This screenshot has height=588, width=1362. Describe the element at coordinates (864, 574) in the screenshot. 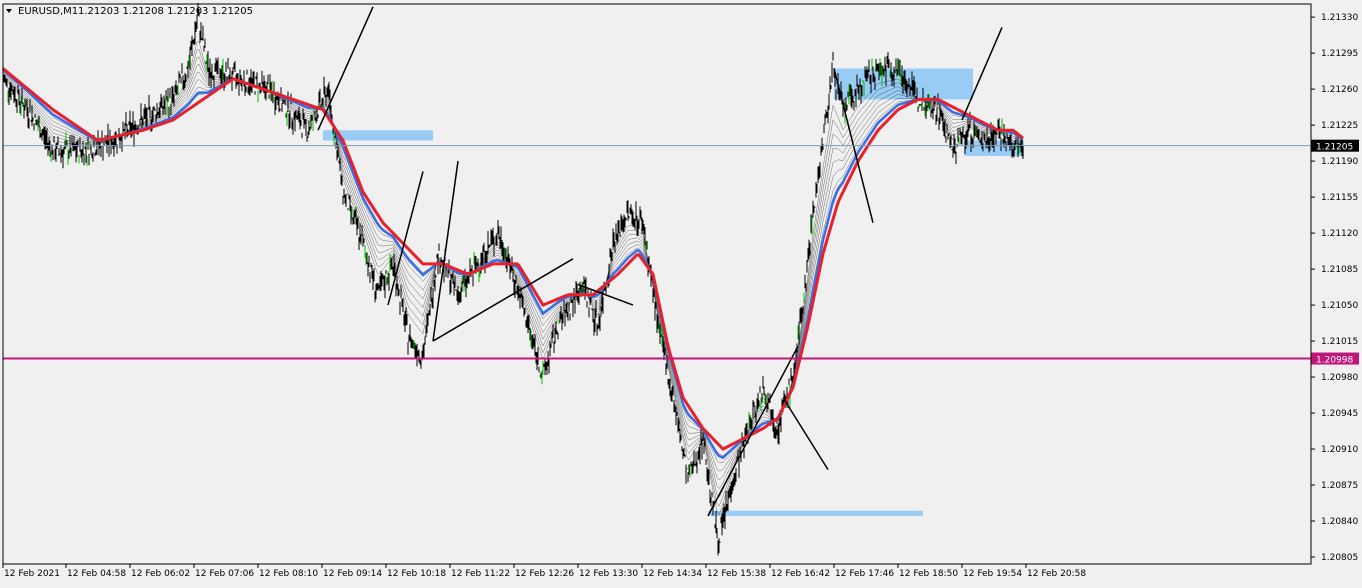

I see `x-tick-label: 12 Feb 17:46` at that location.